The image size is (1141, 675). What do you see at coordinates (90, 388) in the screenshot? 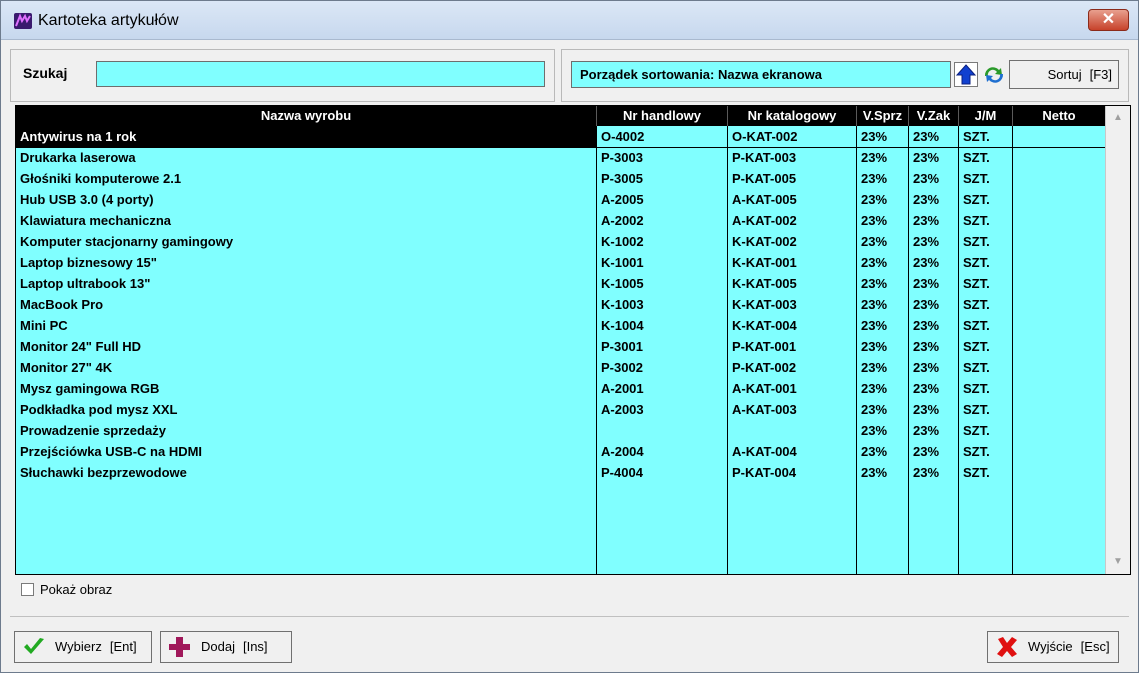
I see `table-cell: Mysz gamingowa RGB` at bounding box center [90, 388].